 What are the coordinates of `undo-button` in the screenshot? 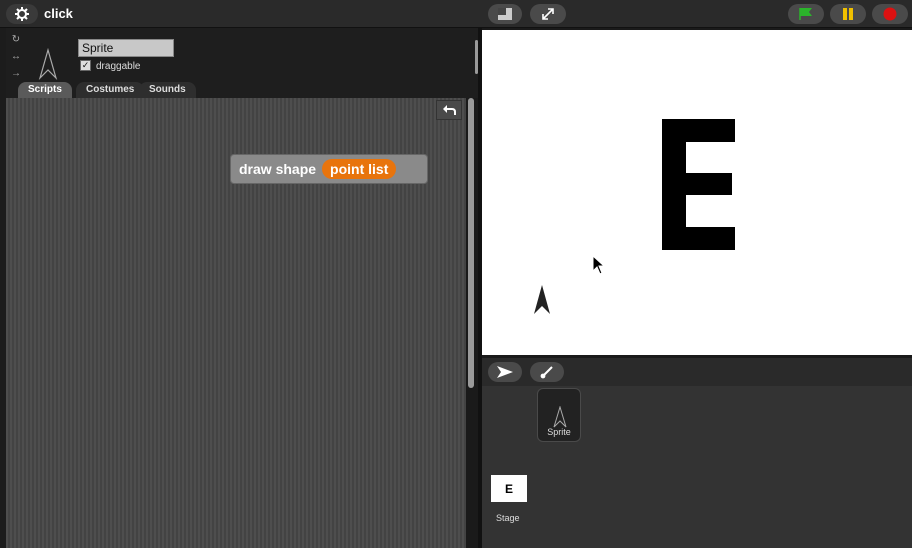 It's located at (449, 110).